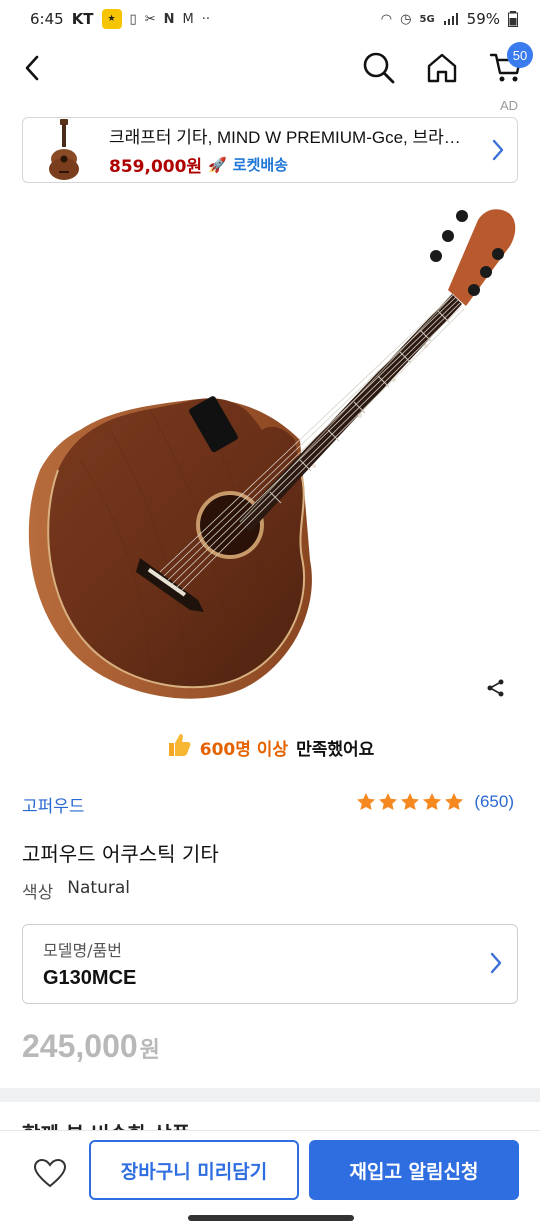 The height and width of the screenshot is (1230, 540). Describe the element at coordinates (82, 19) in the screenshot. I see `status-carrier: KT` at that location.